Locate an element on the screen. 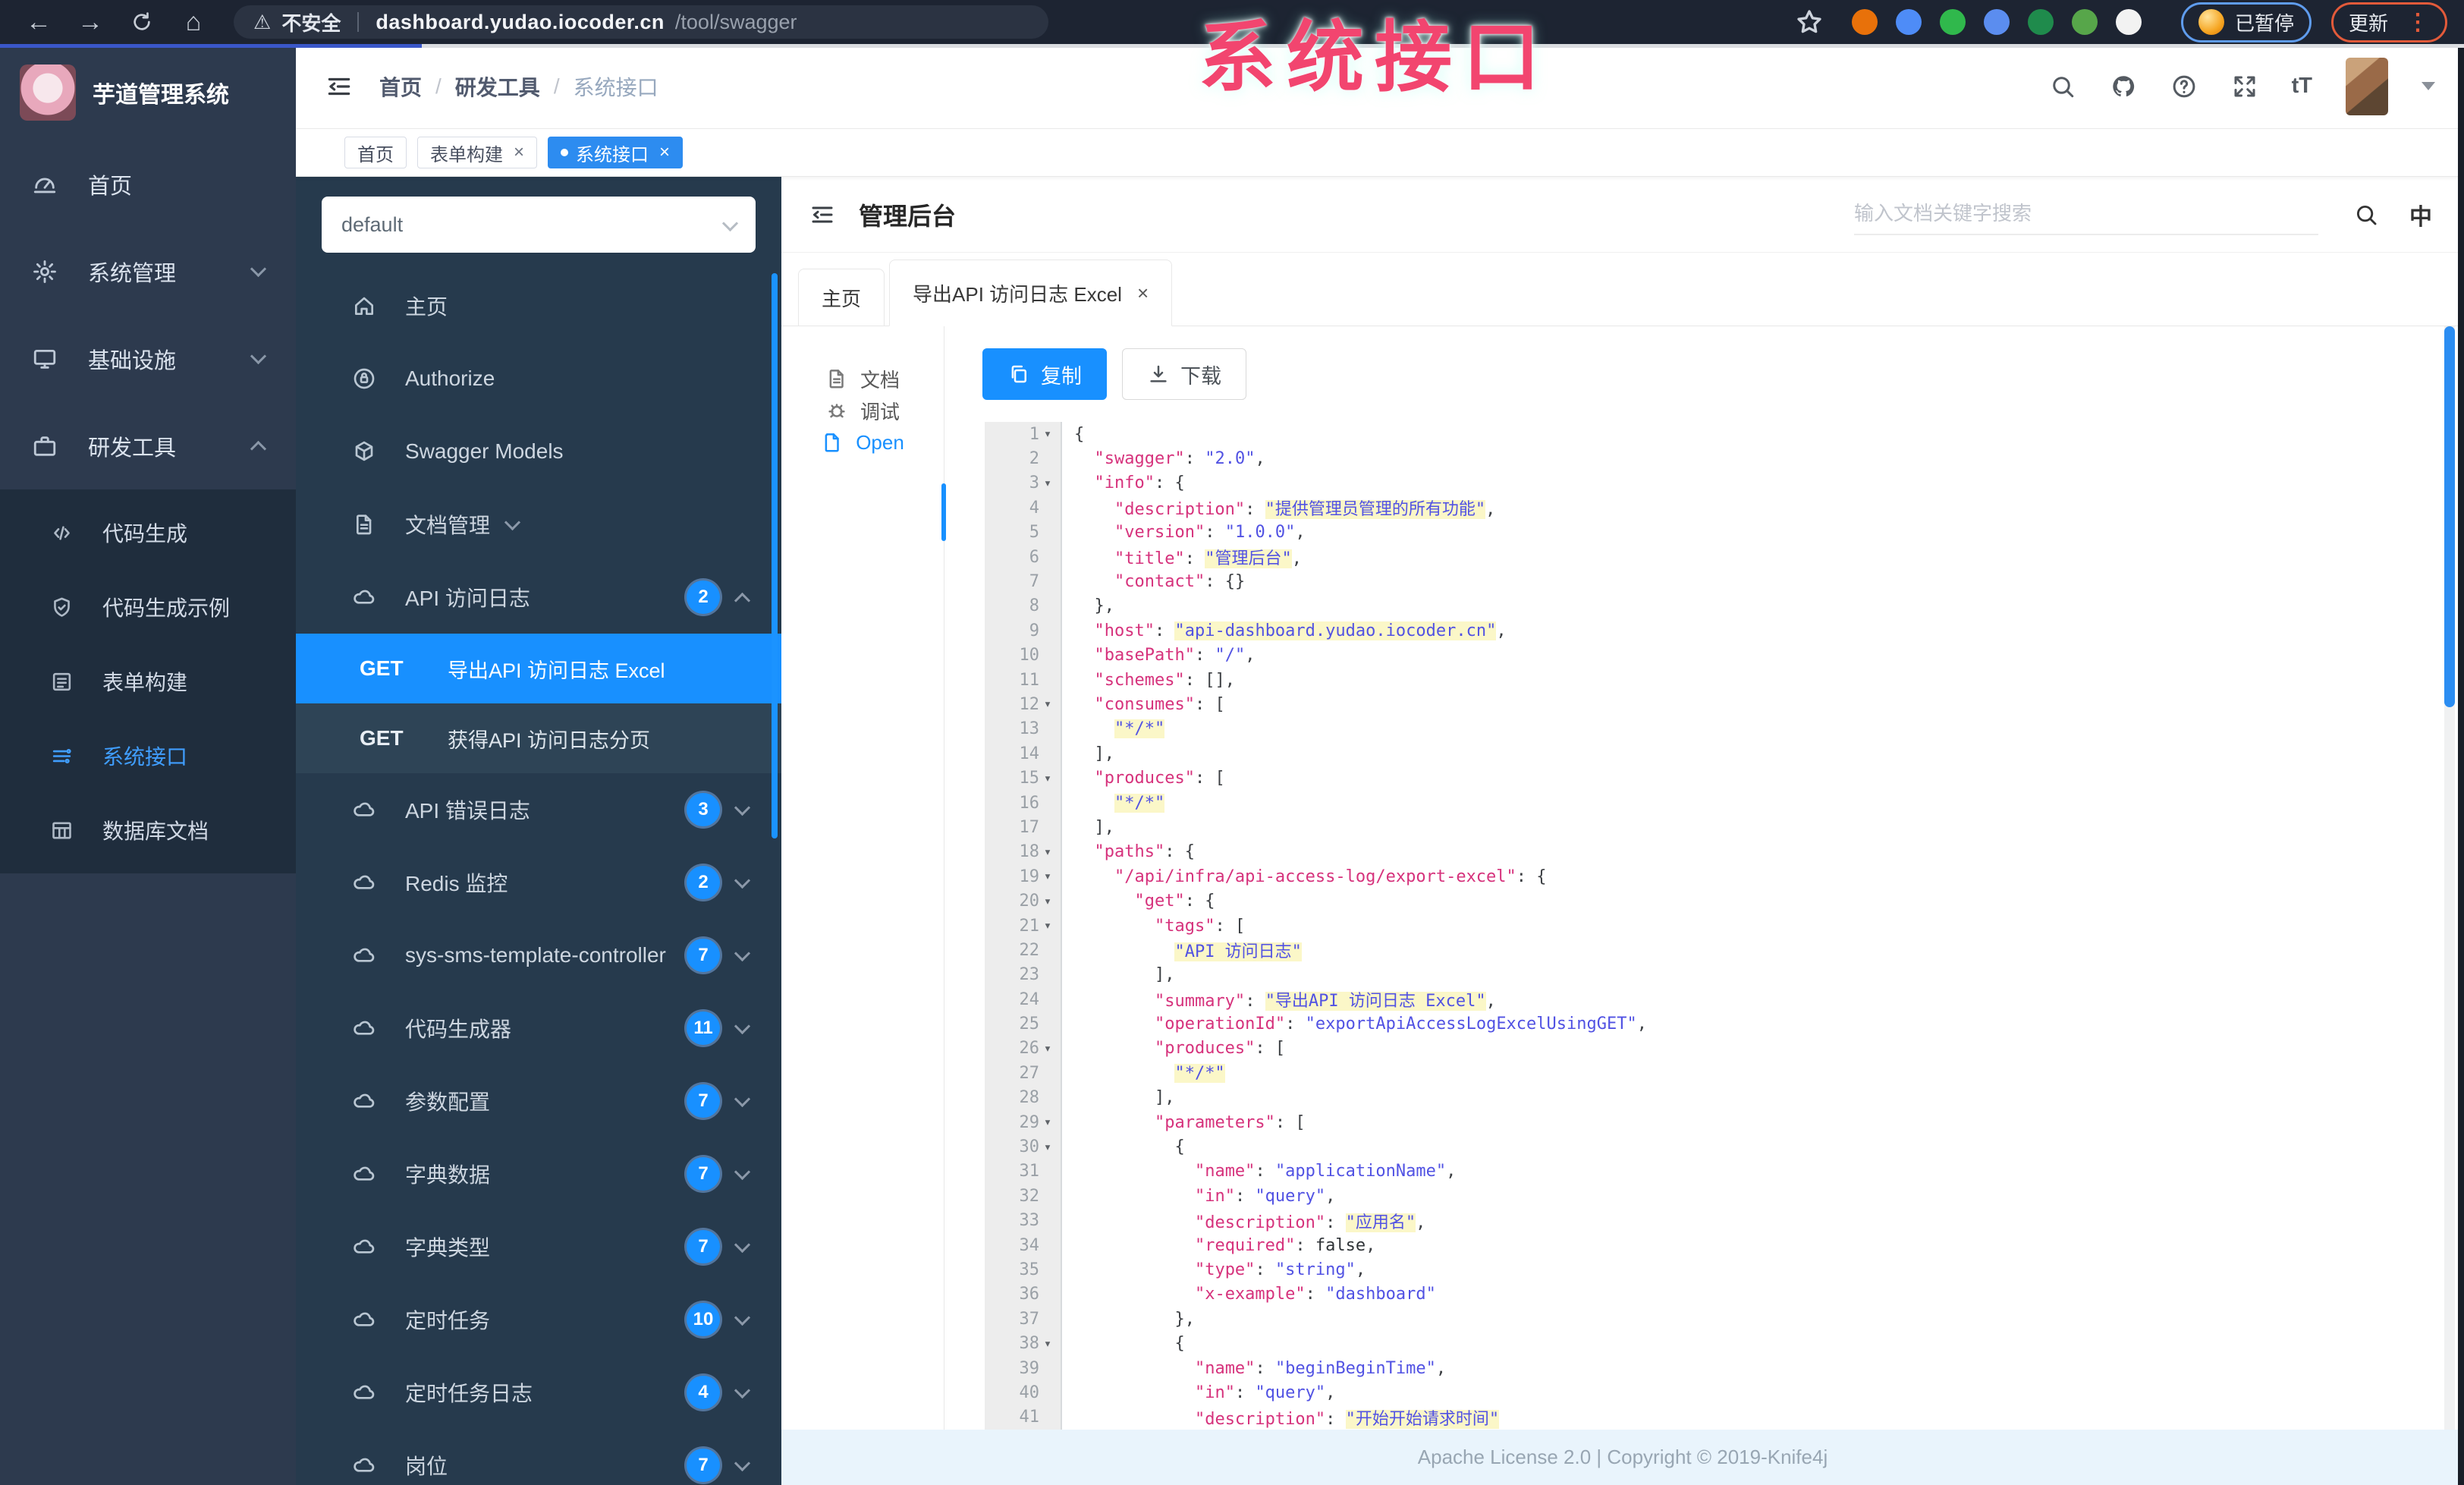 Image resolution: width=2464 pixels, height=1485 pixels. user-avatar is located at coordinates (2367, 86).